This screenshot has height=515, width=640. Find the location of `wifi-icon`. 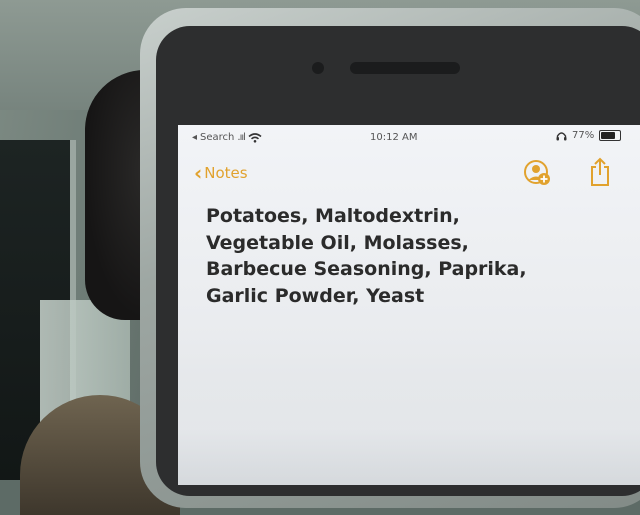

wifi-icon is located at coordinates (255, 137).